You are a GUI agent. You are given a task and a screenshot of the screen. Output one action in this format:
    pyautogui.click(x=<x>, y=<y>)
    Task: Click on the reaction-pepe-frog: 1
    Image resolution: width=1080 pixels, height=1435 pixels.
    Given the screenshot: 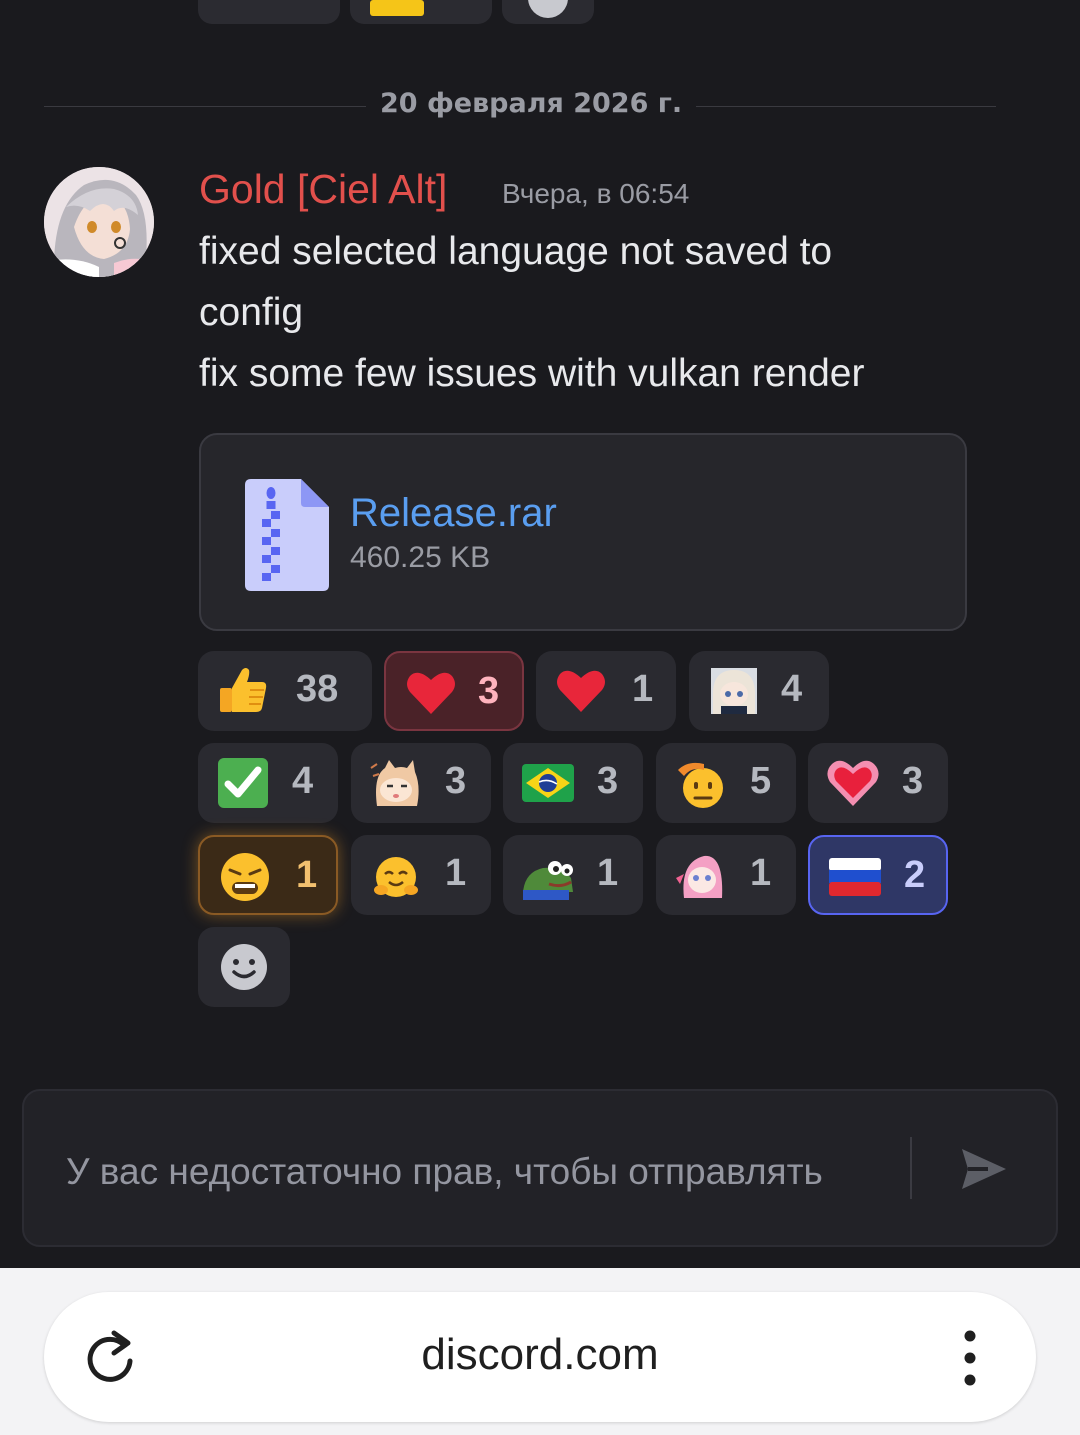 What is the action you would take?
    pyautogui.click(x=573, y=875)
    